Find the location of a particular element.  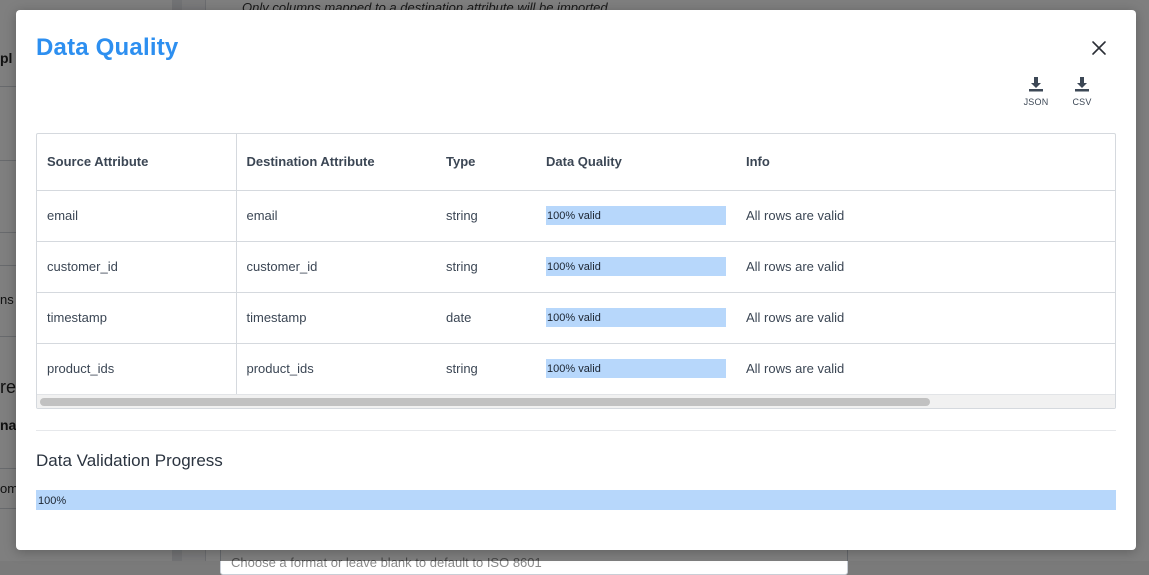

header-info: Info is located at coordinates (925, 162).